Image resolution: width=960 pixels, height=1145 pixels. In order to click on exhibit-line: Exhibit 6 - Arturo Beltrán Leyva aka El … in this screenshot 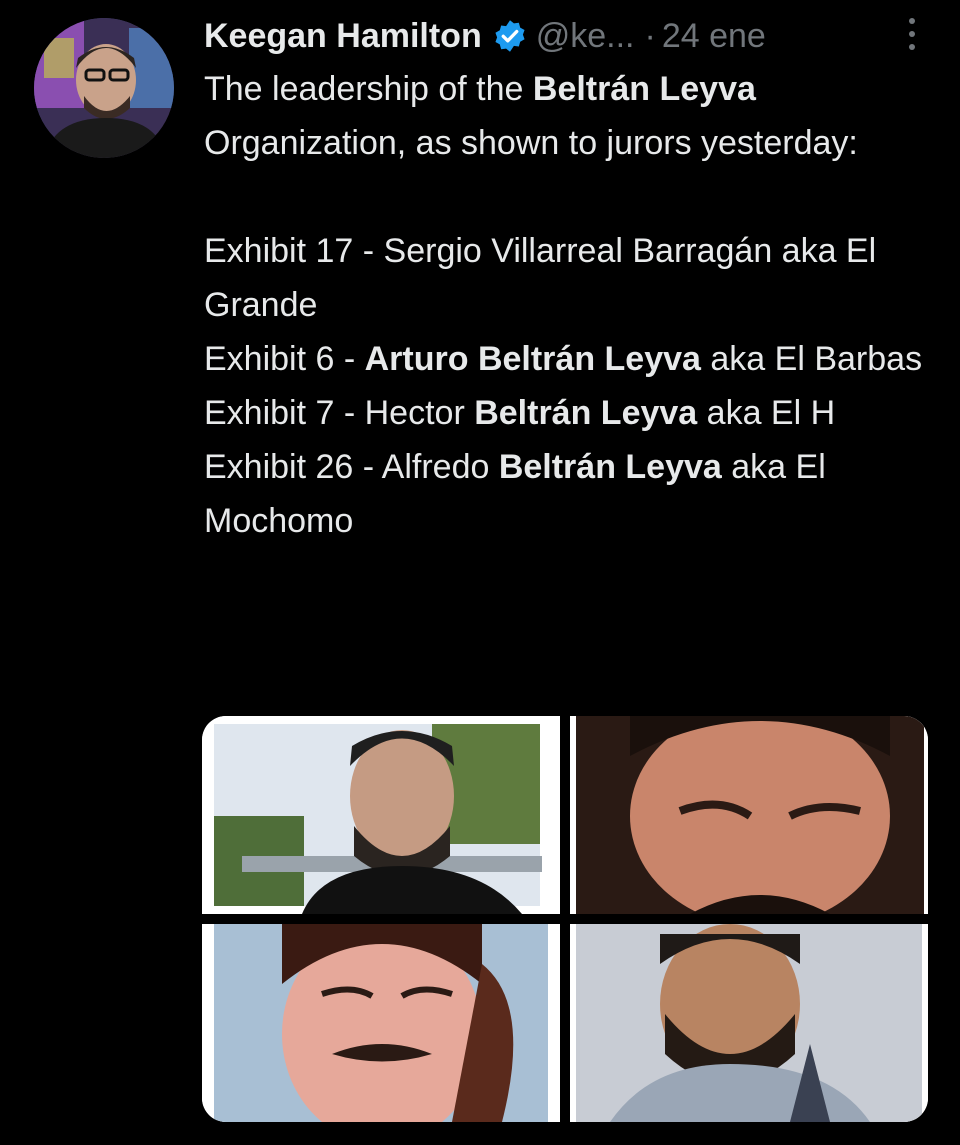, I will do `click(564, 359)`.